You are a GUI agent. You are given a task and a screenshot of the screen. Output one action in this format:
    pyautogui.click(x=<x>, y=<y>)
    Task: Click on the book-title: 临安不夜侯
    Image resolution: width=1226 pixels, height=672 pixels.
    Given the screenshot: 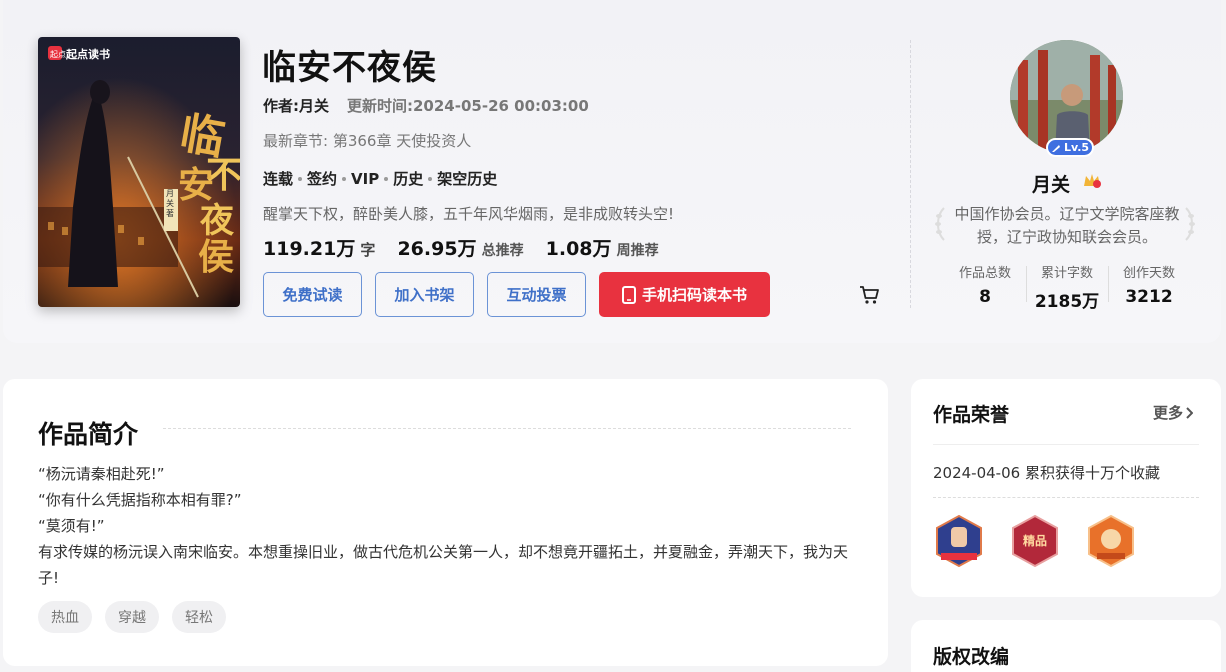 What is the action you would take?
    pyautogui.click(x=349, y=68)
    